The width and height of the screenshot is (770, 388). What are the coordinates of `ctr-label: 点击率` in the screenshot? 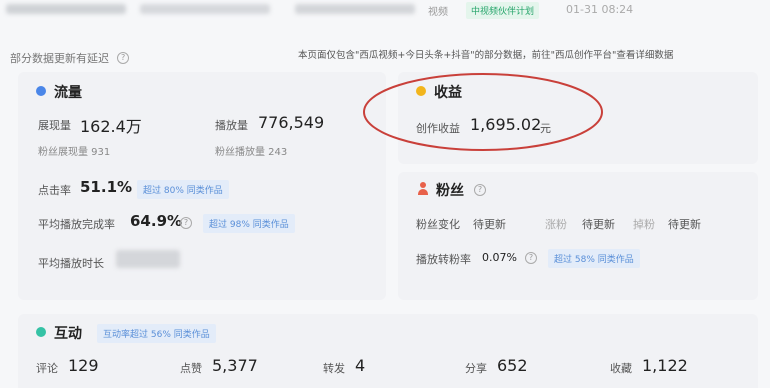 It's located at (54, 190).